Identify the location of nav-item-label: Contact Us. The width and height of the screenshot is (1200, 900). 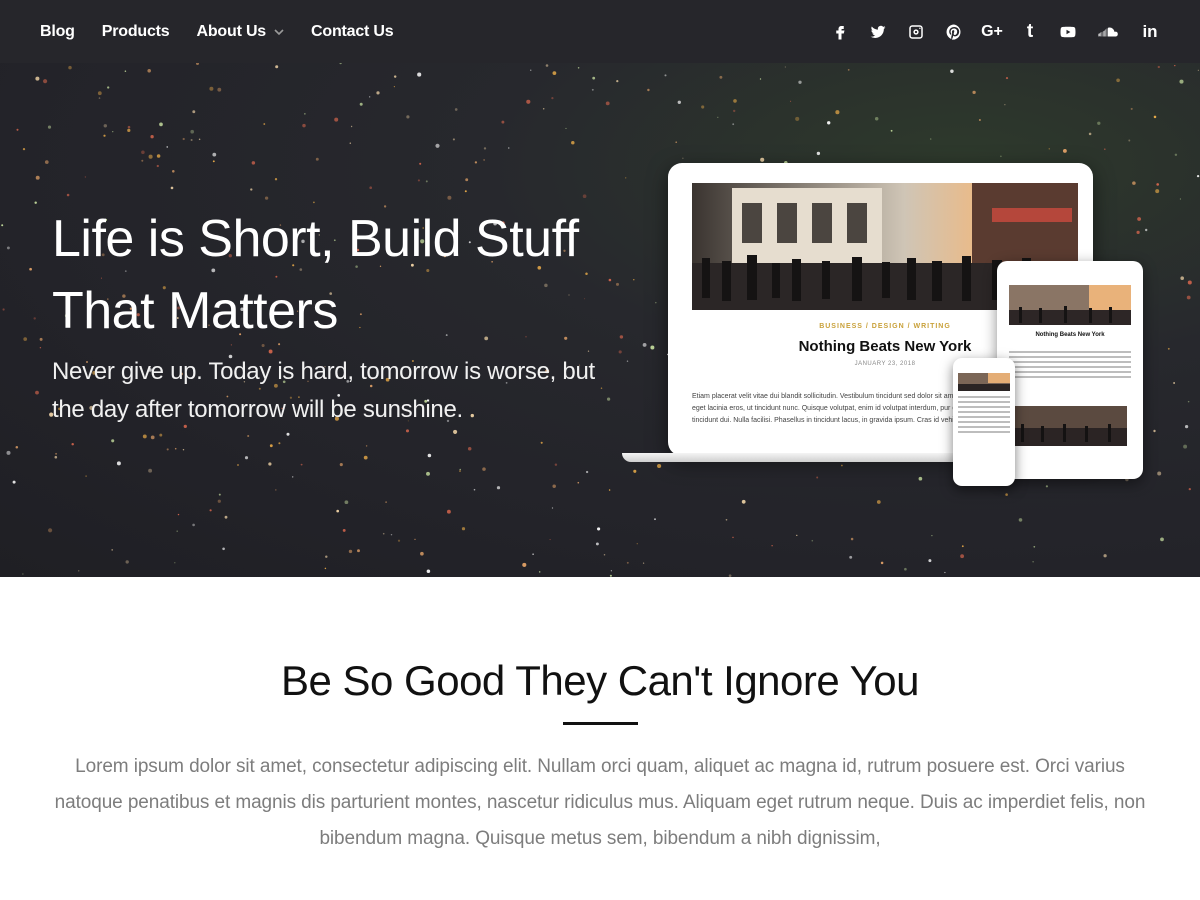
(352, 31).